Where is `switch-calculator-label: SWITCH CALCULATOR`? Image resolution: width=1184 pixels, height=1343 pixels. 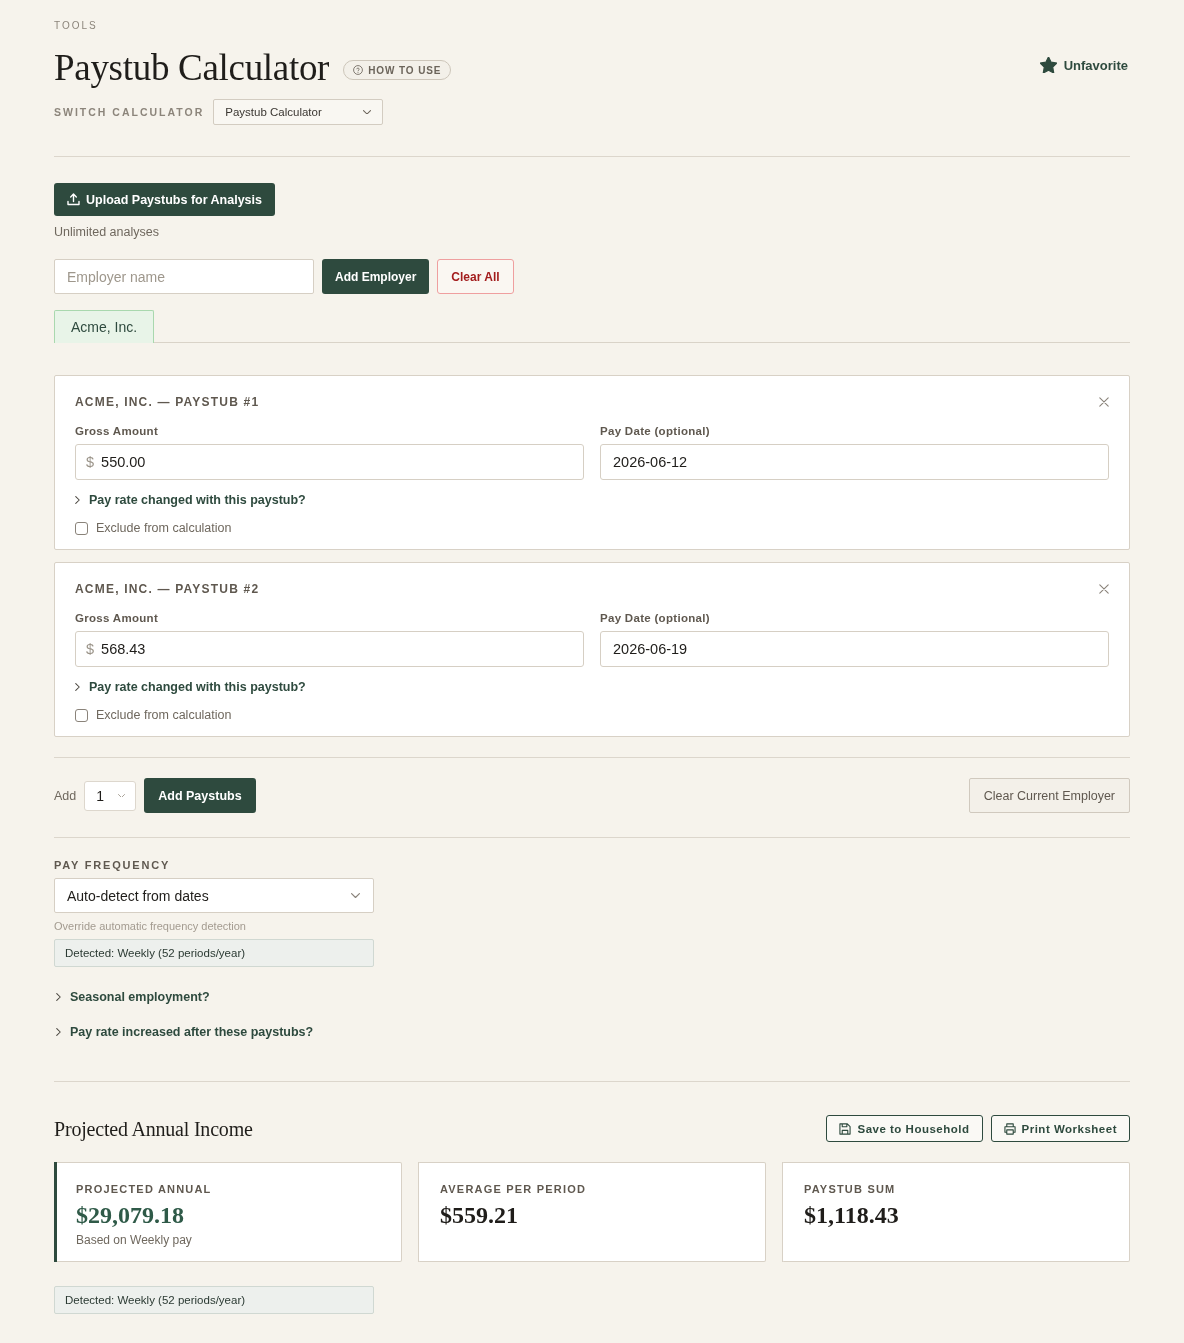
switch-calculator-label: SWITCH CALCULATOR is located at coordinates (129, 112).